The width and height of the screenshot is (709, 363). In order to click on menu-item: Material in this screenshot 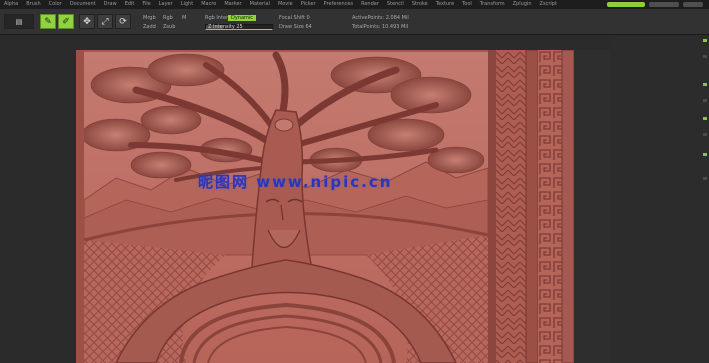, I will do `click(260, 4)`.